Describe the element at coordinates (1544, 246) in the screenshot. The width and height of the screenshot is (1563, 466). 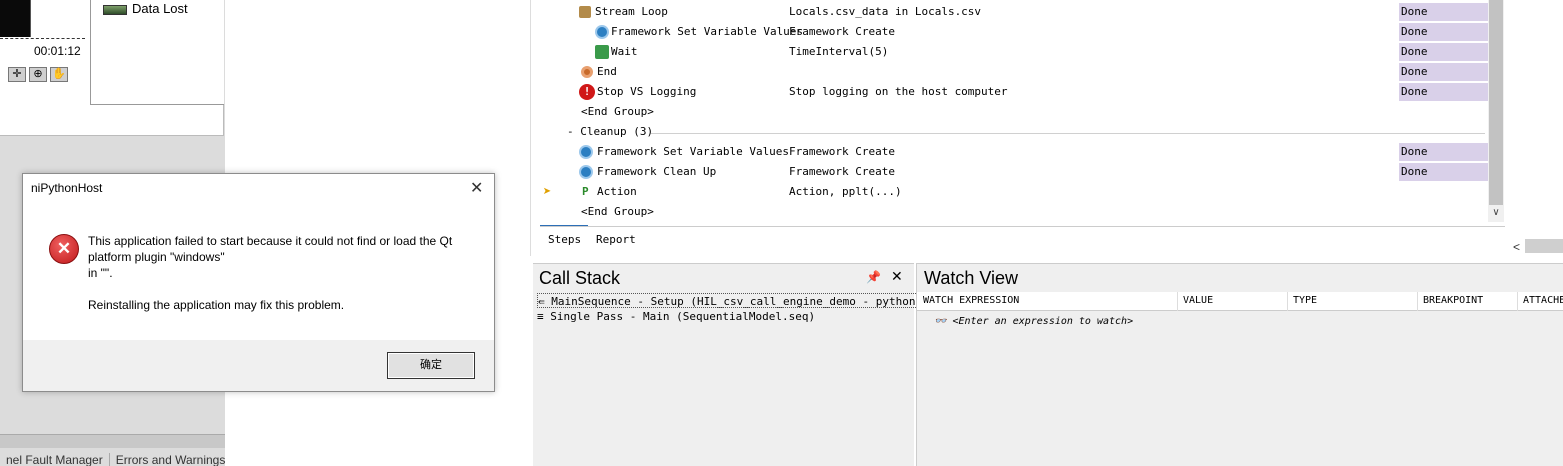
I see `horizontal-scroll-thumb` at that location.